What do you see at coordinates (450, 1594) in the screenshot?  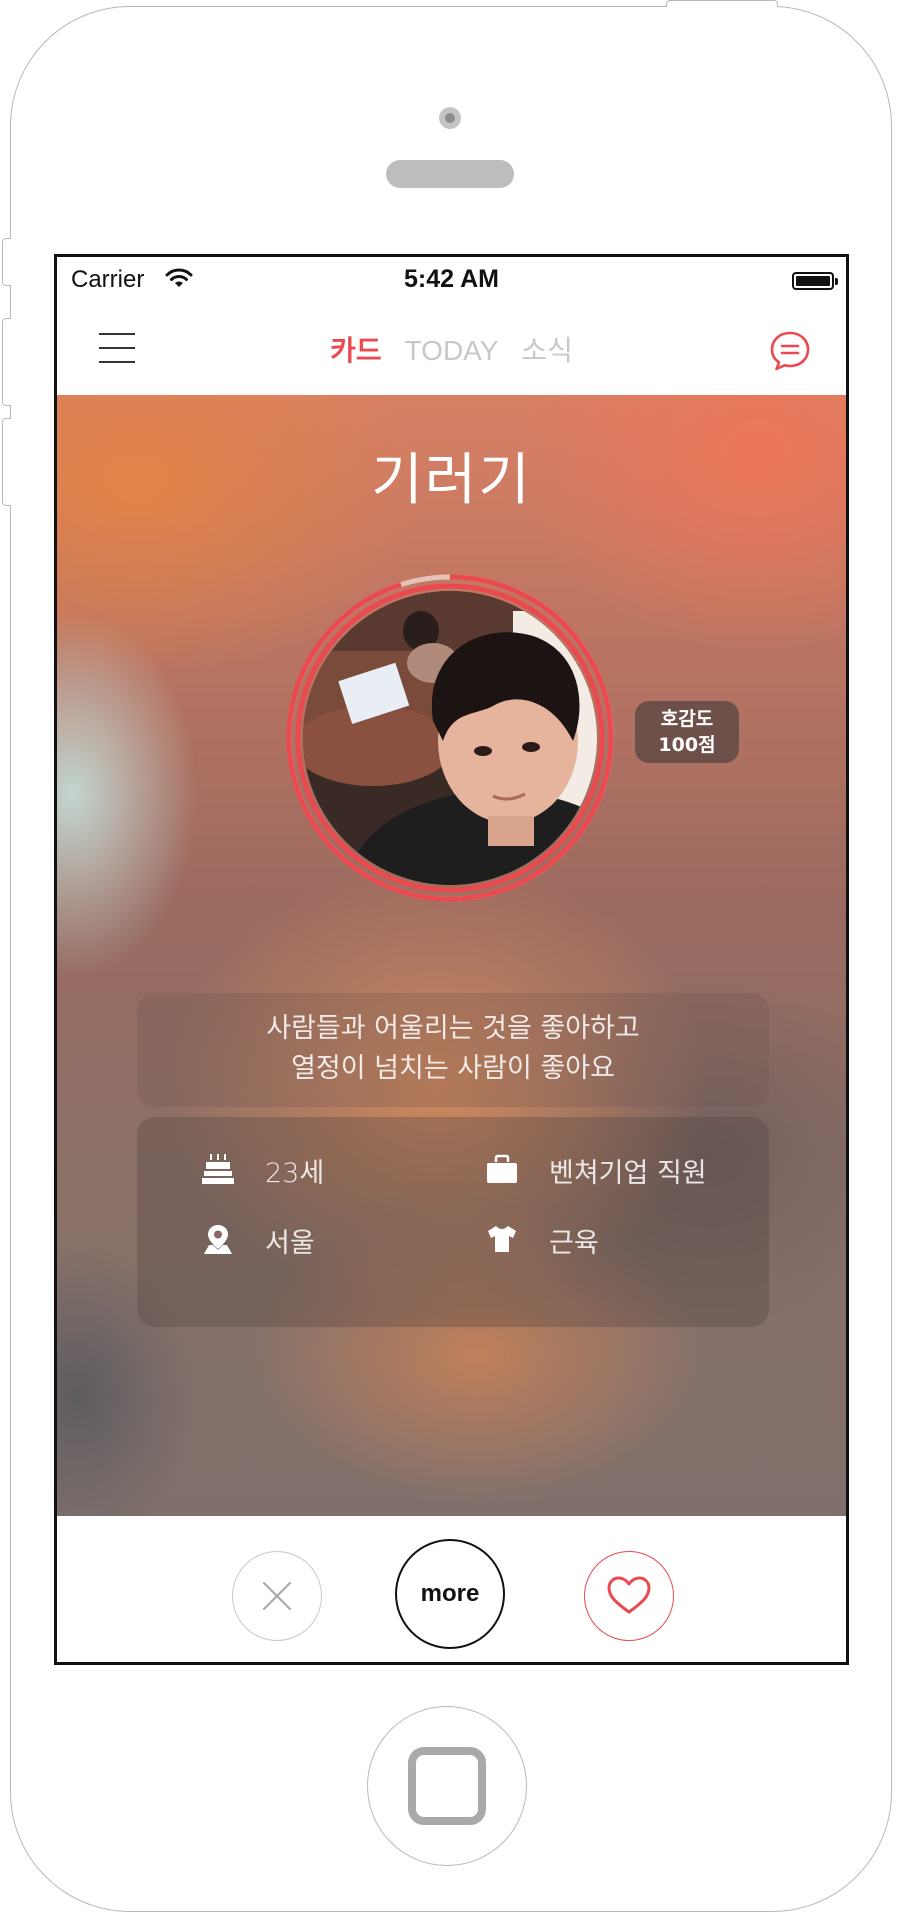 I see `more-button: more` at bounding box center [450, 1594].